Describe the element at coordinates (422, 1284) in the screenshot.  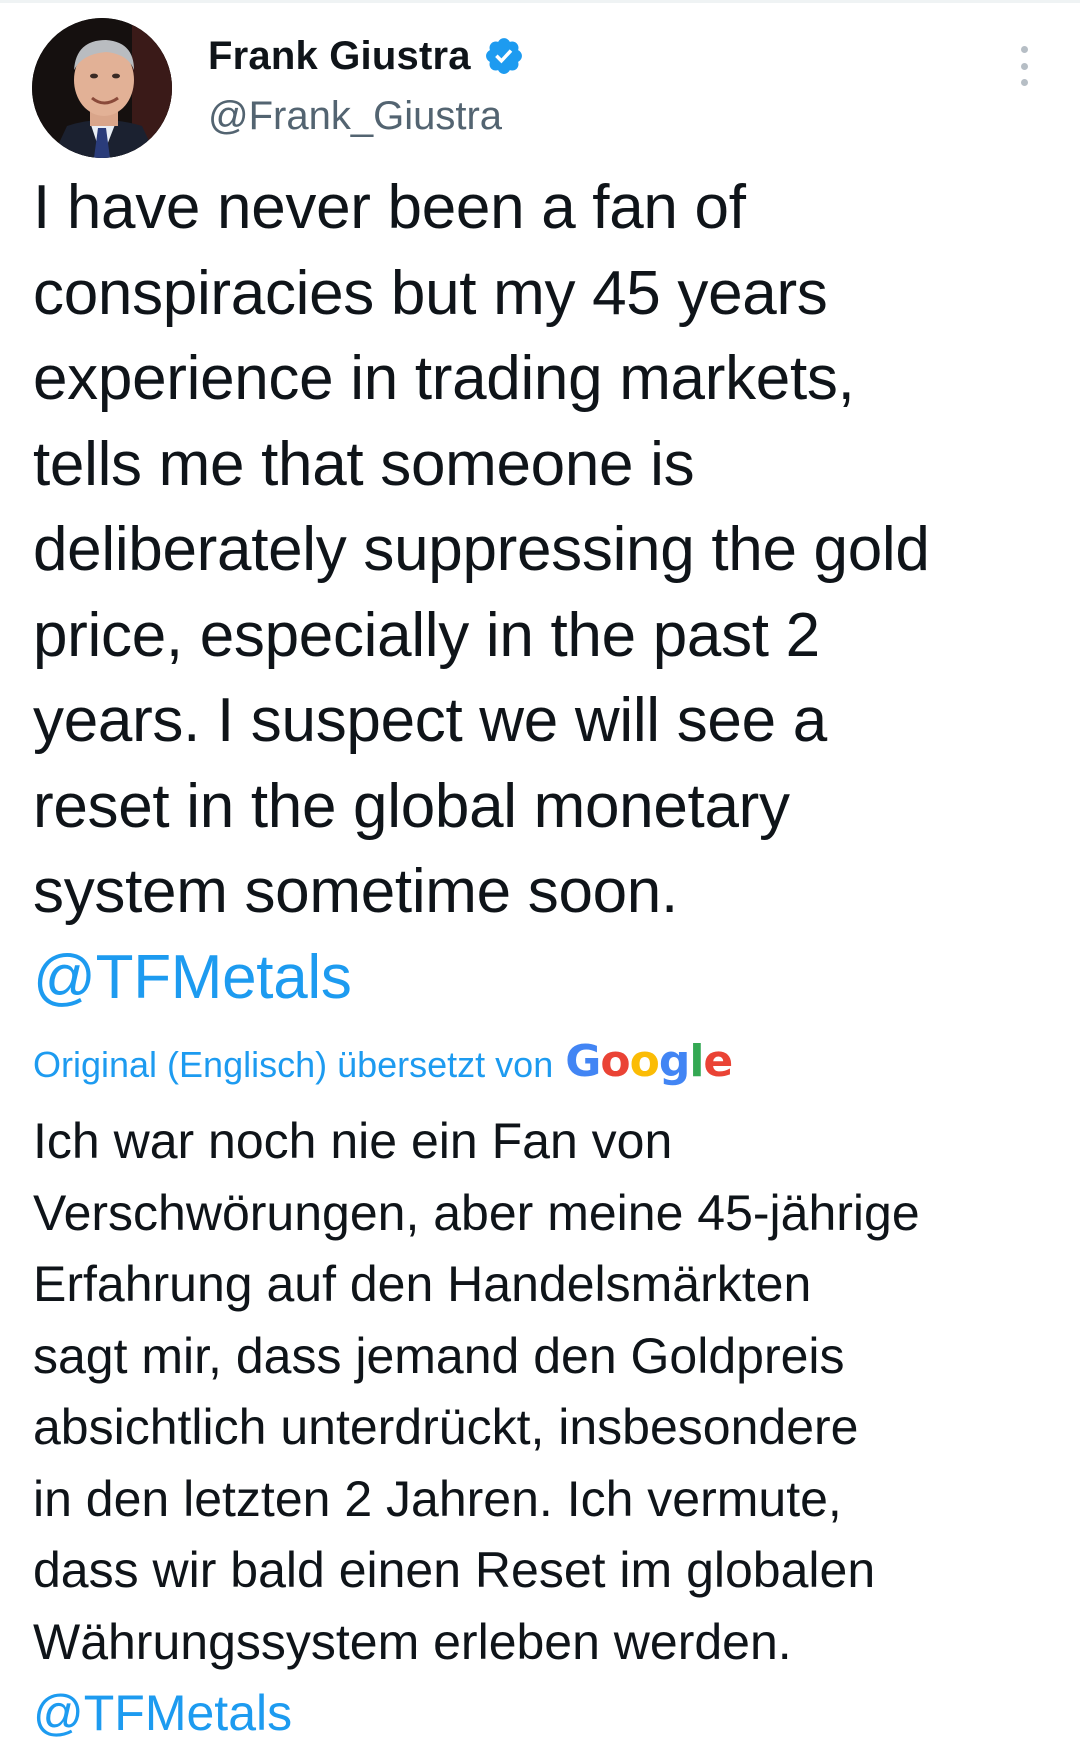
I see `translated-line: Erfahrung auf den Handelsmärkten` at that location.